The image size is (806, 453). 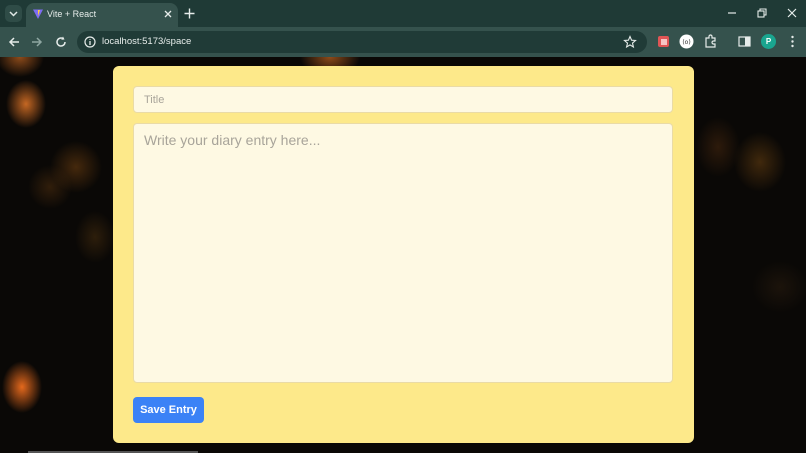 I want to click on site-info-icon, so click(x=90, y=42).